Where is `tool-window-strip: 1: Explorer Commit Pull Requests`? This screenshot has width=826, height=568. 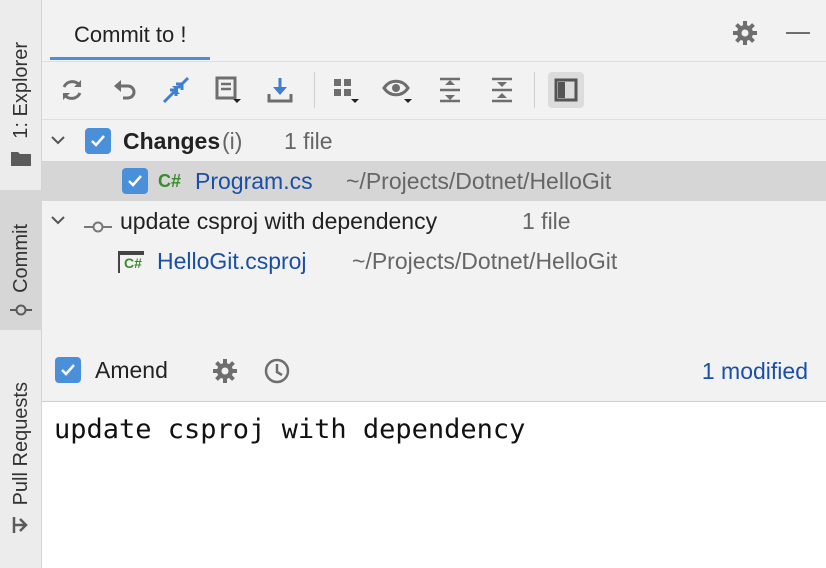 tool-window-strip: 1: Explorer Commit Pull Requests is located at coordinates (21, 284).